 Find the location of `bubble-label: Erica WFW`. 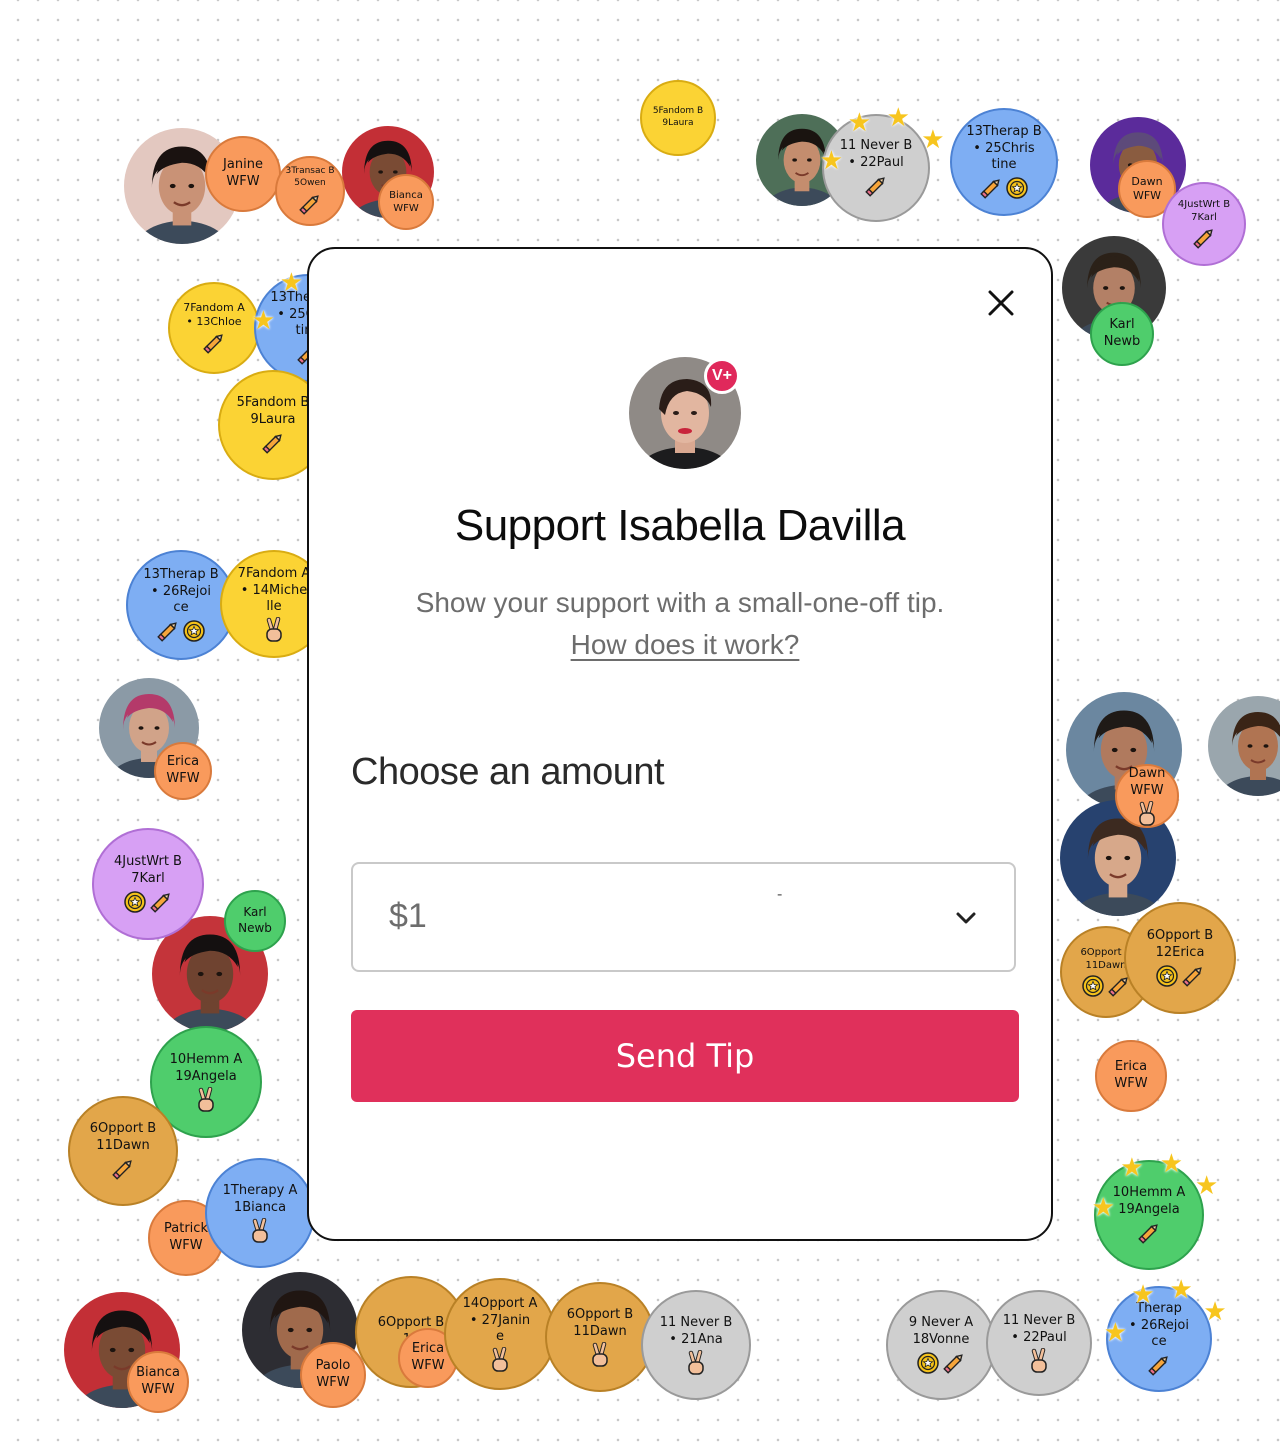

bubble-label: Erica WFW is located at coordinates (1131, 1075).